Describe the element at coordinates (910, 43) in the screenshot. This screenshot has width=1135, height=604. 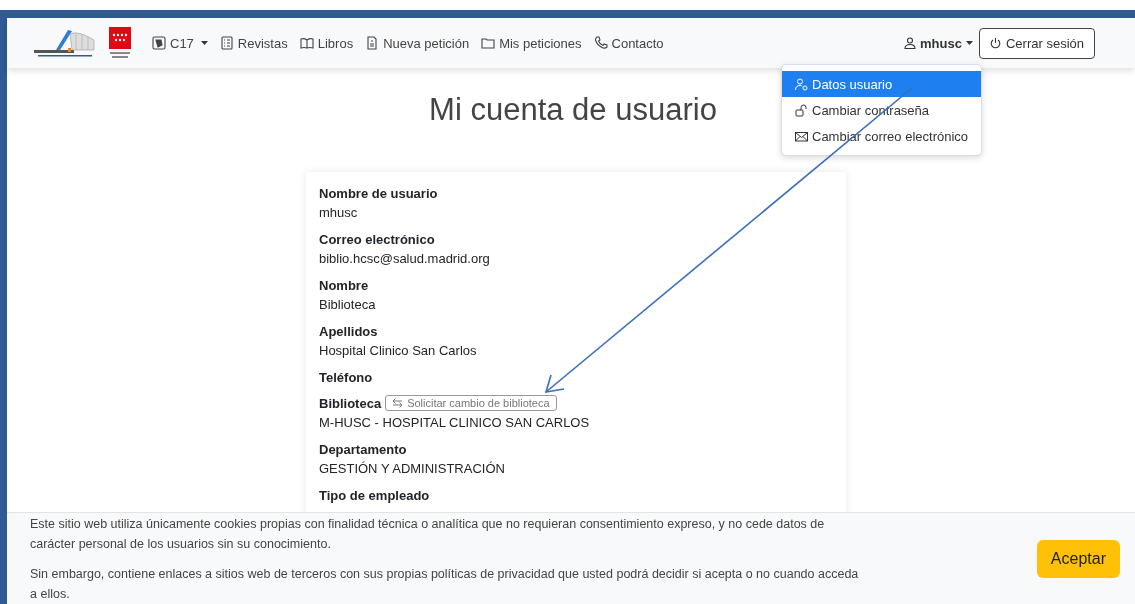
I see `user-icon` at that location.